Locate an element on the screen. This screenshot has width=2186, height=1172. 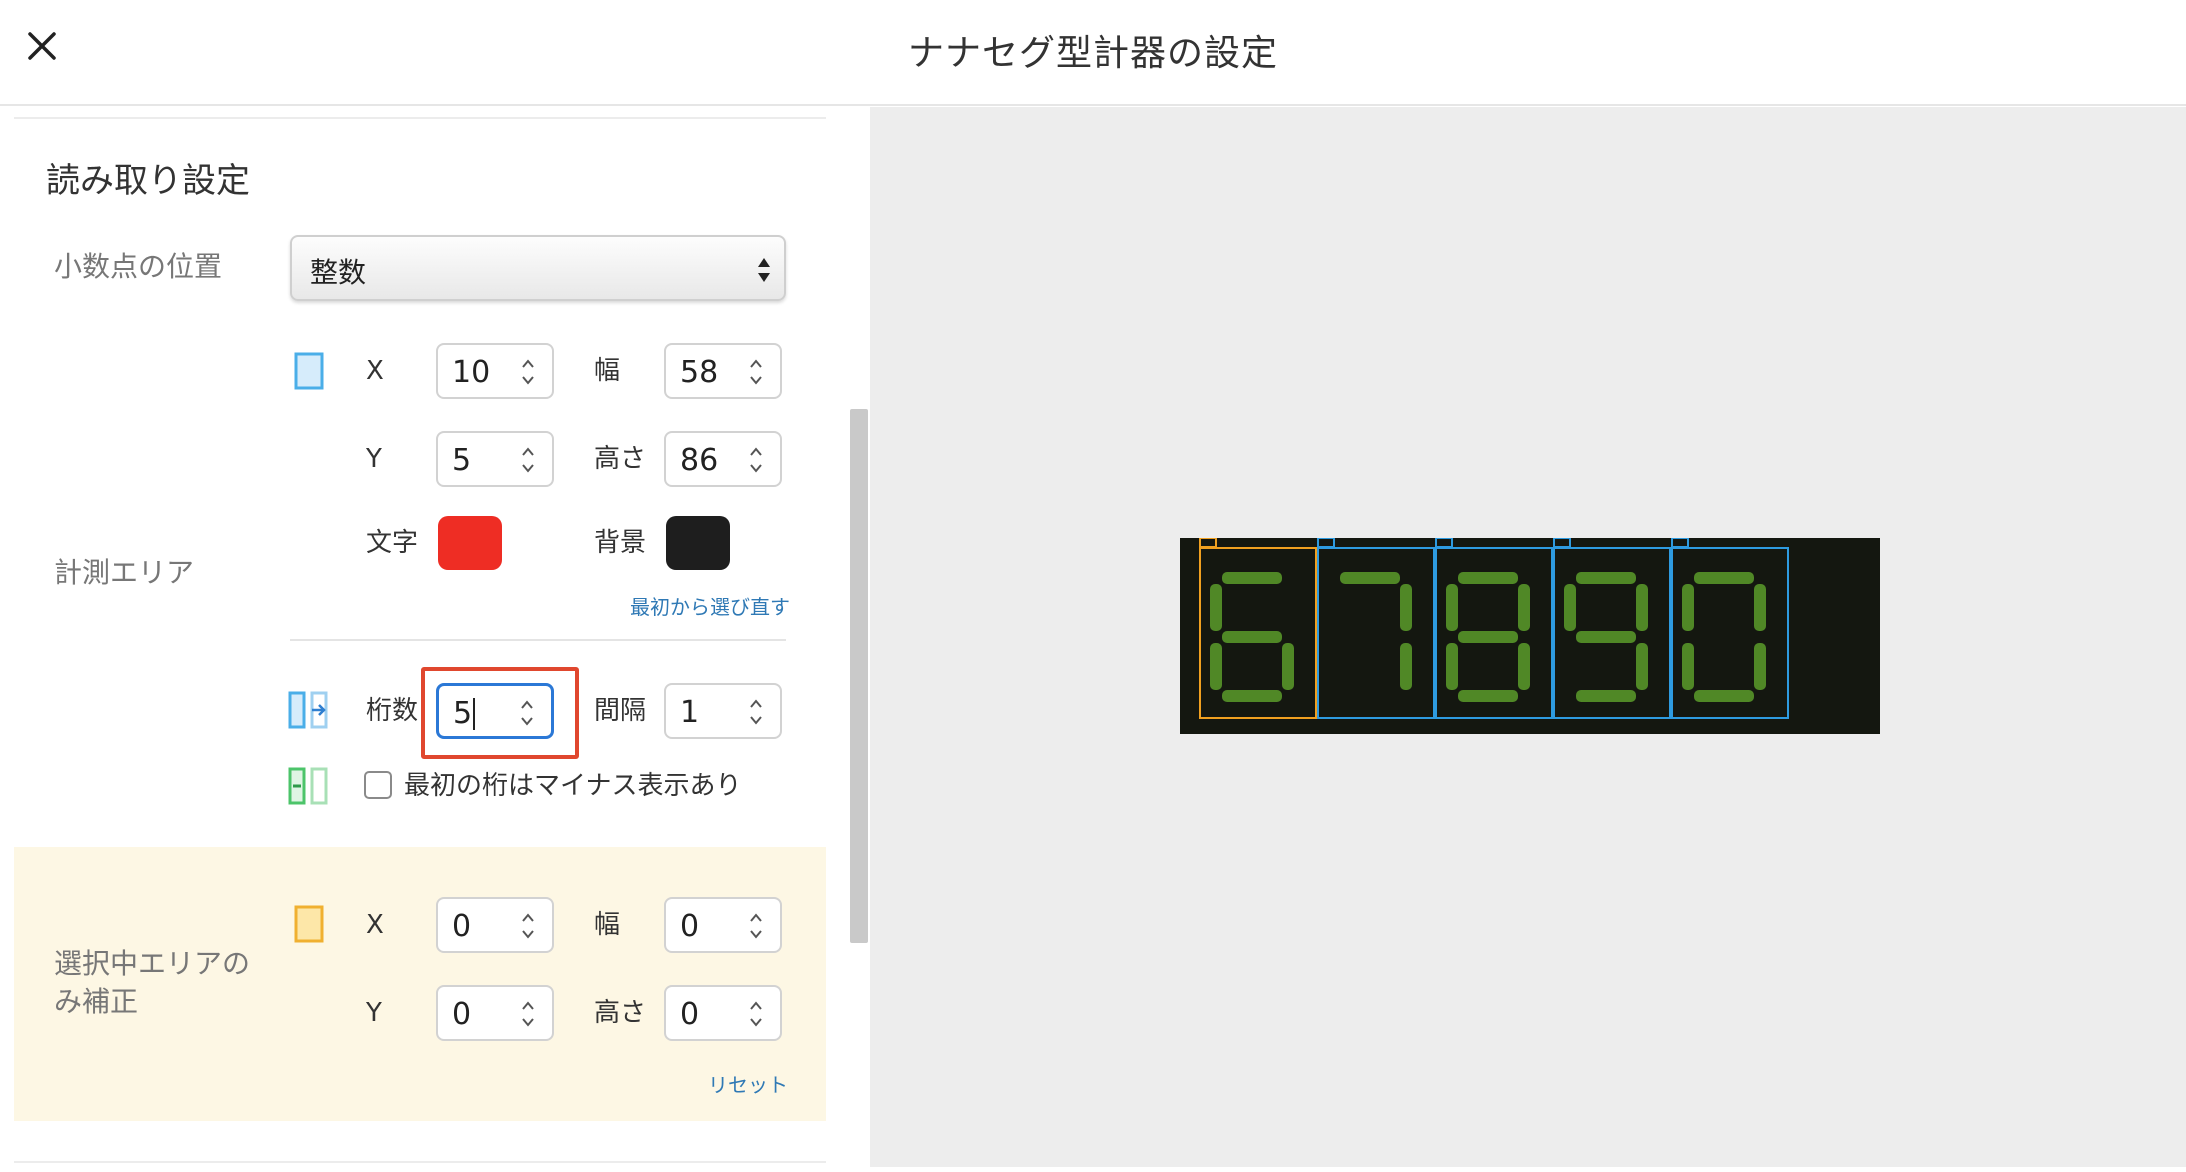
y-label: Y is located at coordinates (374, 459).